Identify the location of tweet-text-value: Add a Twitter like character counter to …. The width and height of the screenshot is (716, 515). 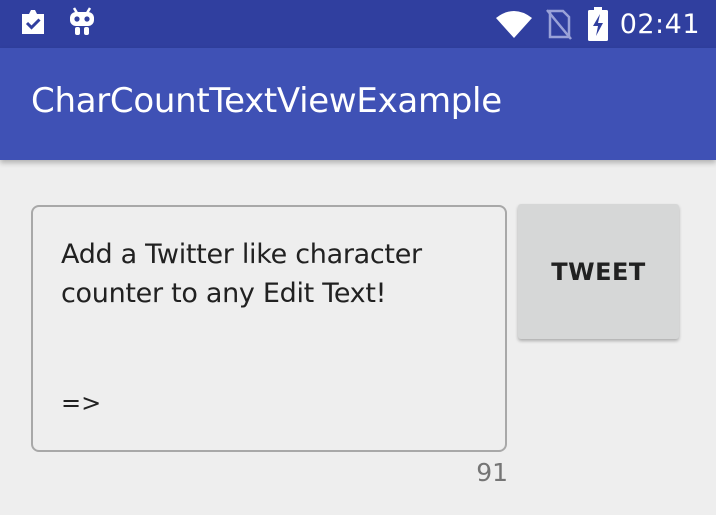
(241, 274).